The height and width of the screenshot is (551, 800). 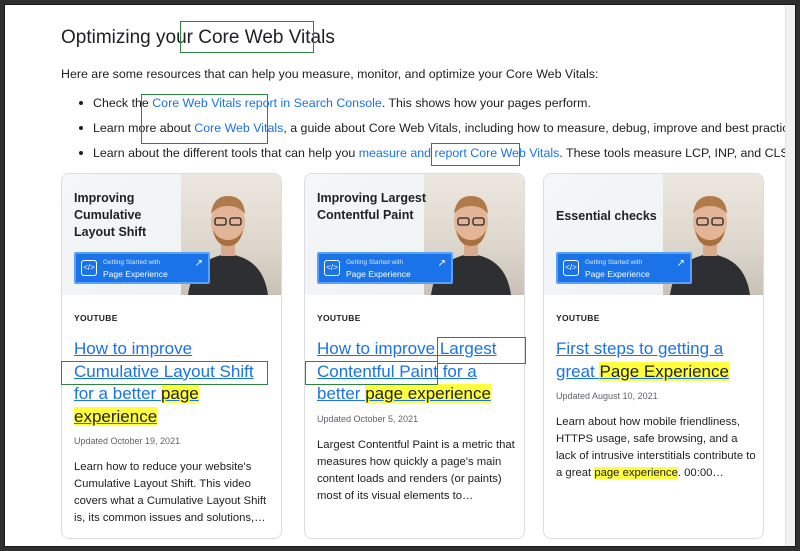 What do you see at coordinates (127, 441) in the screenshot?
I see `updated-date: Updated October 19, 2021` at bounding box center [127, 441].